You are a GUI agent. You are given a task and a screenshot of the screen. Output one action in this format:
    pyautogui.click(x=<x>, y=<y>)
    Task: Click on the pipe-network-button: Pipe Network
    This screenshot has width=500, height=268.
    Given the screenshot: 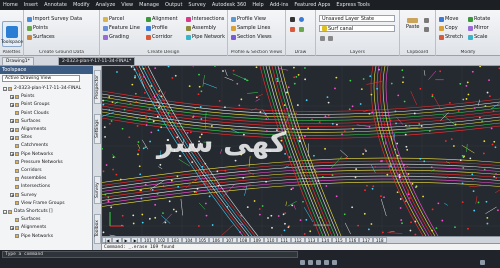 What is the action you would take?
    pyautogui.click(x=205, y=37)
    